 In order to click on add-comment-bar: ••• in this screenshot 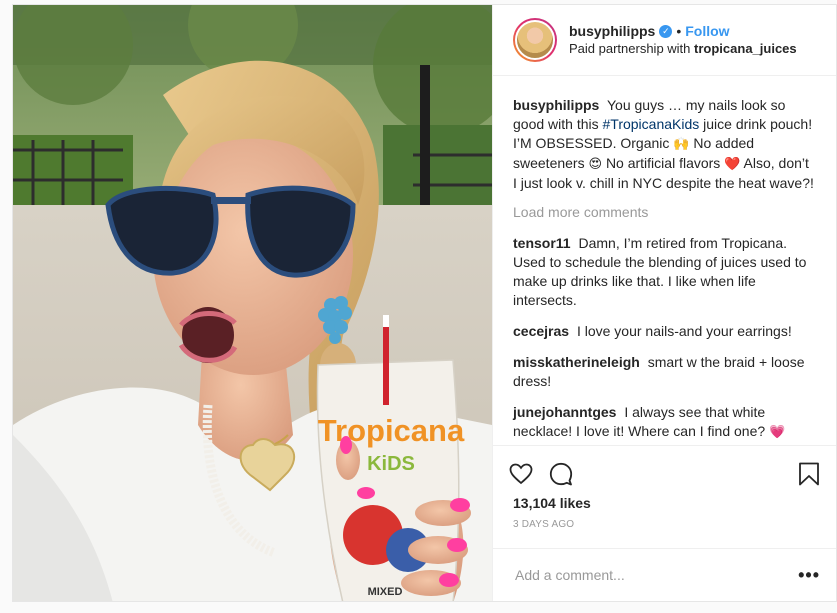, I will do `click(664, 574)`.